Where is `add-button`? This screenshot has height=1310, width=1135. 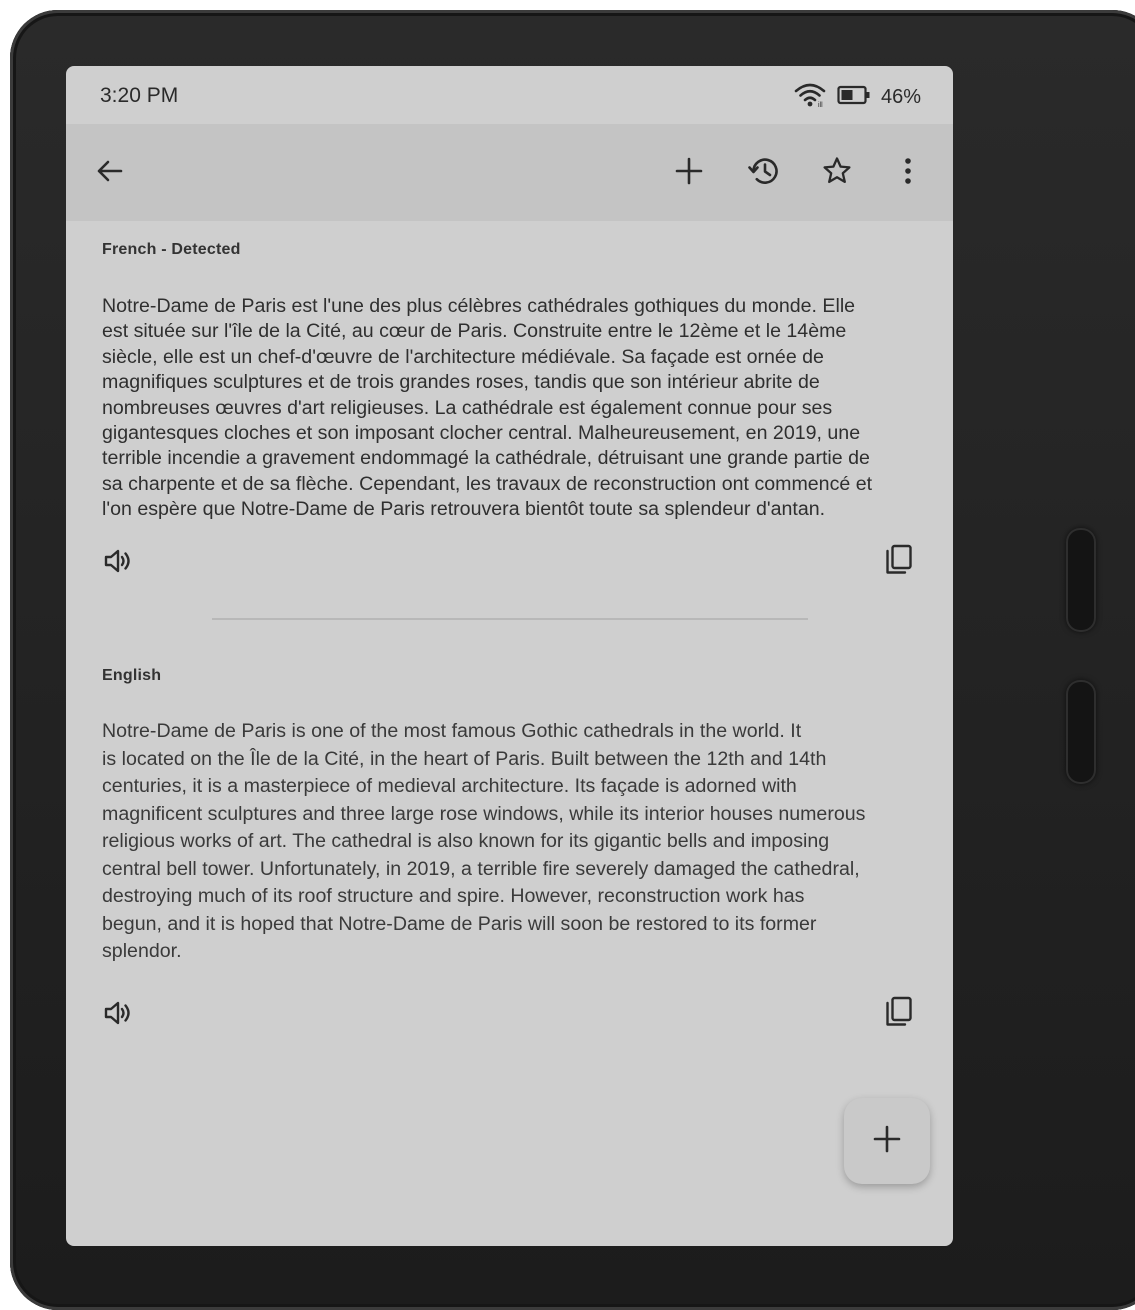 add-button is located at coordinates (689, 173).